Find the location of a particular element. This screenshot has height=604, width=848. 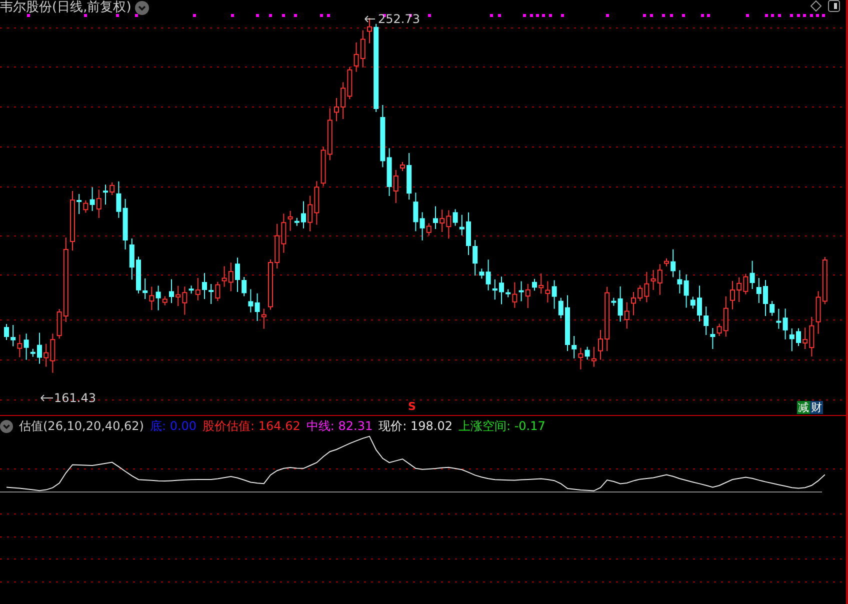

high-price-label: 252.73 is located at coordinates (399, 19).